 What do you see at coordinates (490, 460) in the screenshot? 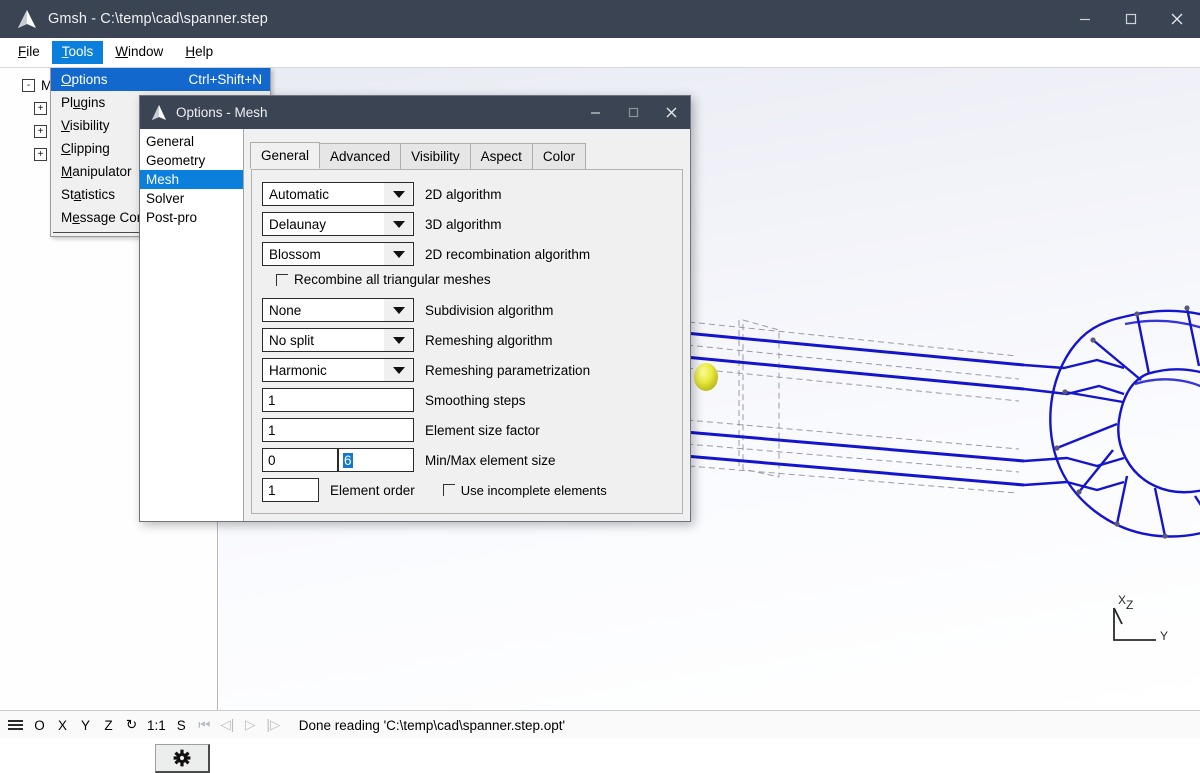
I see `min-max-element-size-label: Min/Max element size` at bounding box center [490, 460].